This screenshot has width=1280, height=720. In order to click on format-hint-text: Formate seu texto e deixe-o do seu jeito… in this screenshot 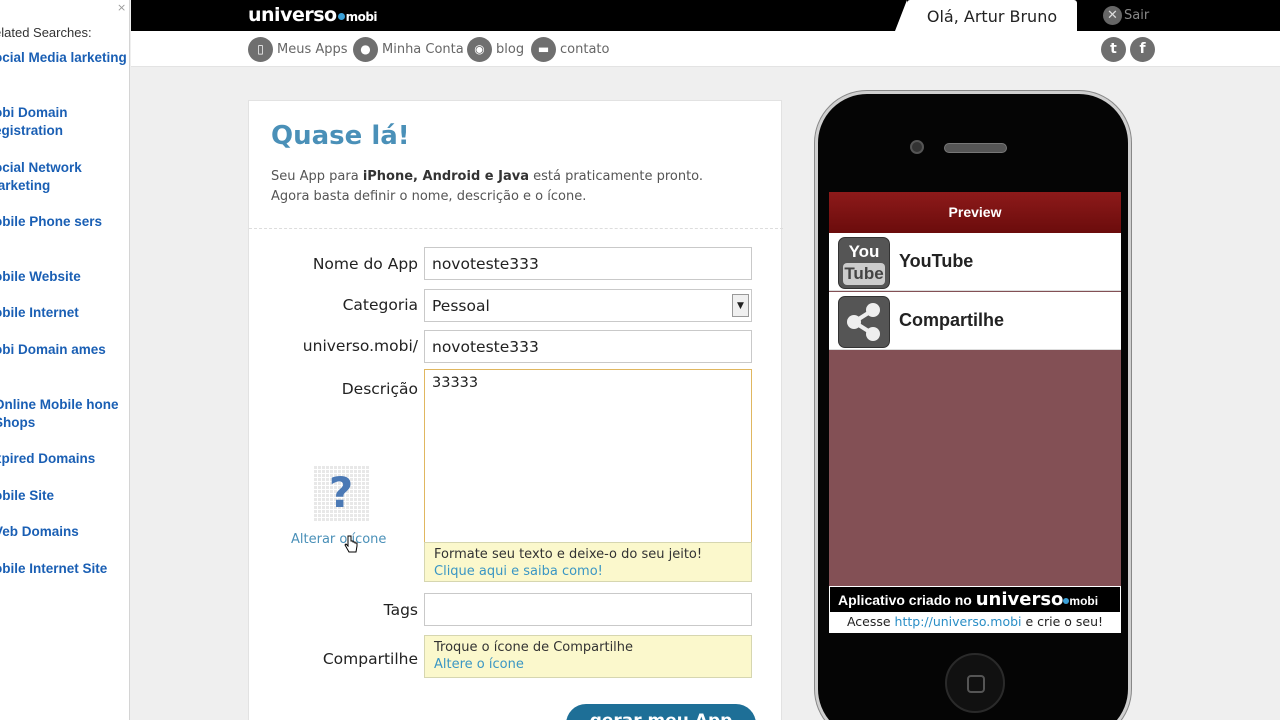, I will do `click(568, 554)`.